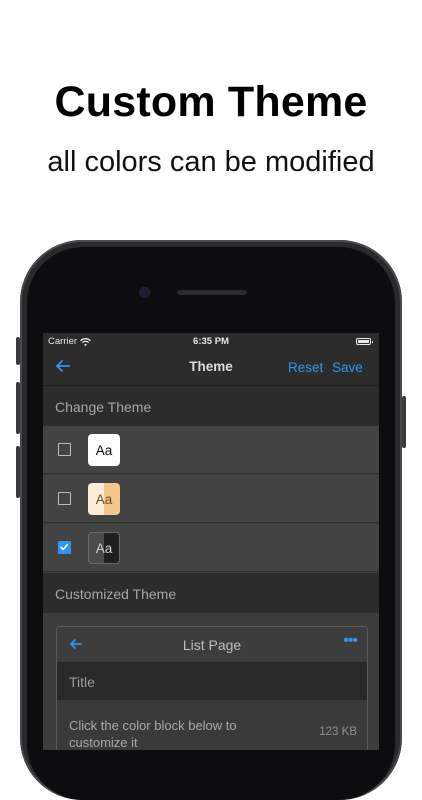 The height and width of the screenshot is (800, 422). I want to click on preview-navbar: List Page •••, so click(212, 644).